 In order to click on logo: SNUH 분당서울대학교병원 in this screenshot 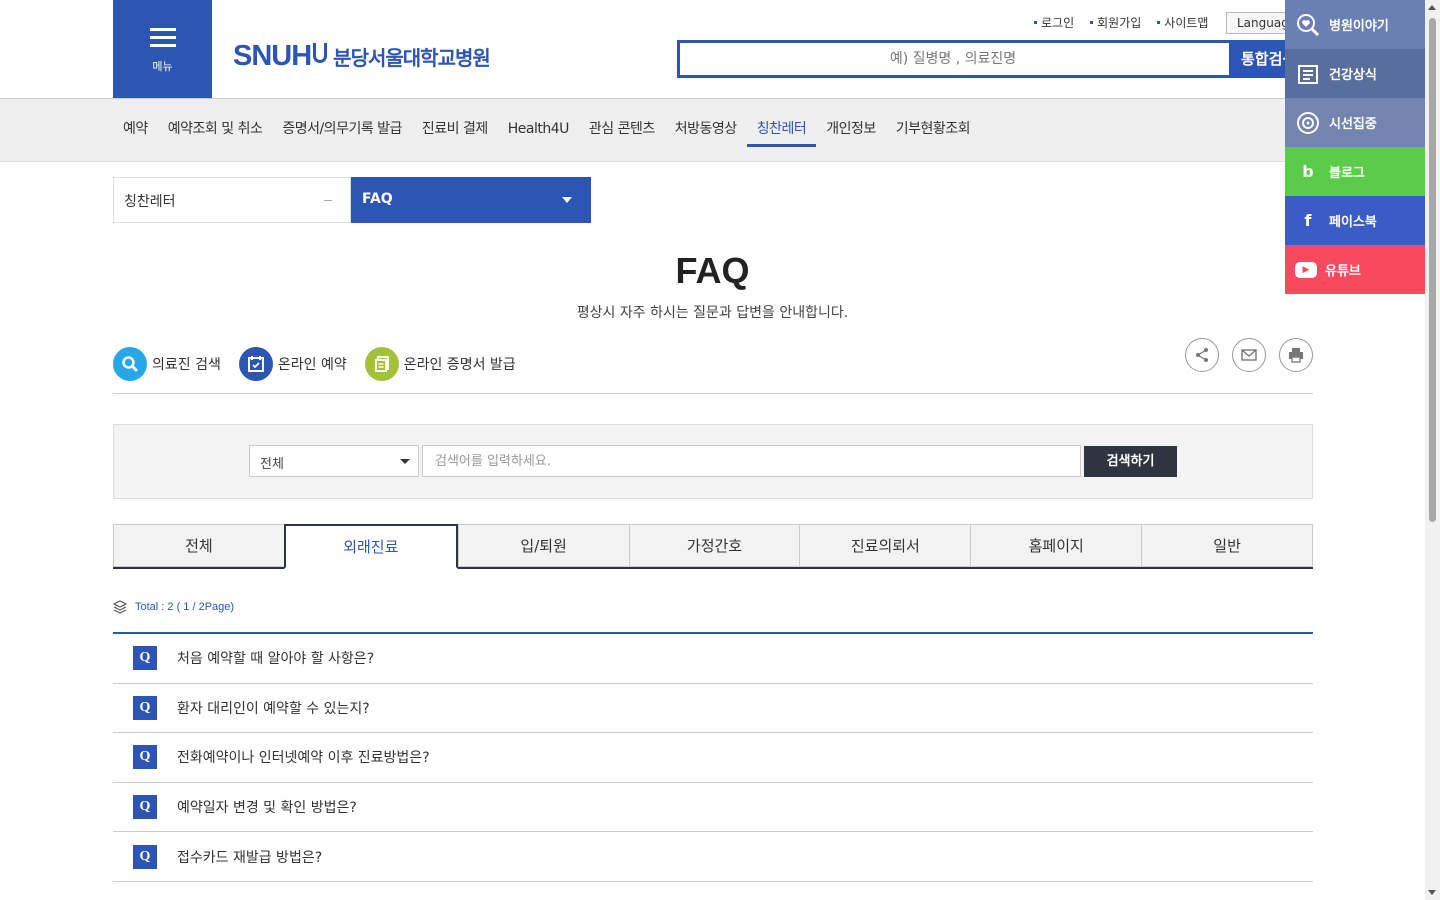, I will do `click(362, 56)`.